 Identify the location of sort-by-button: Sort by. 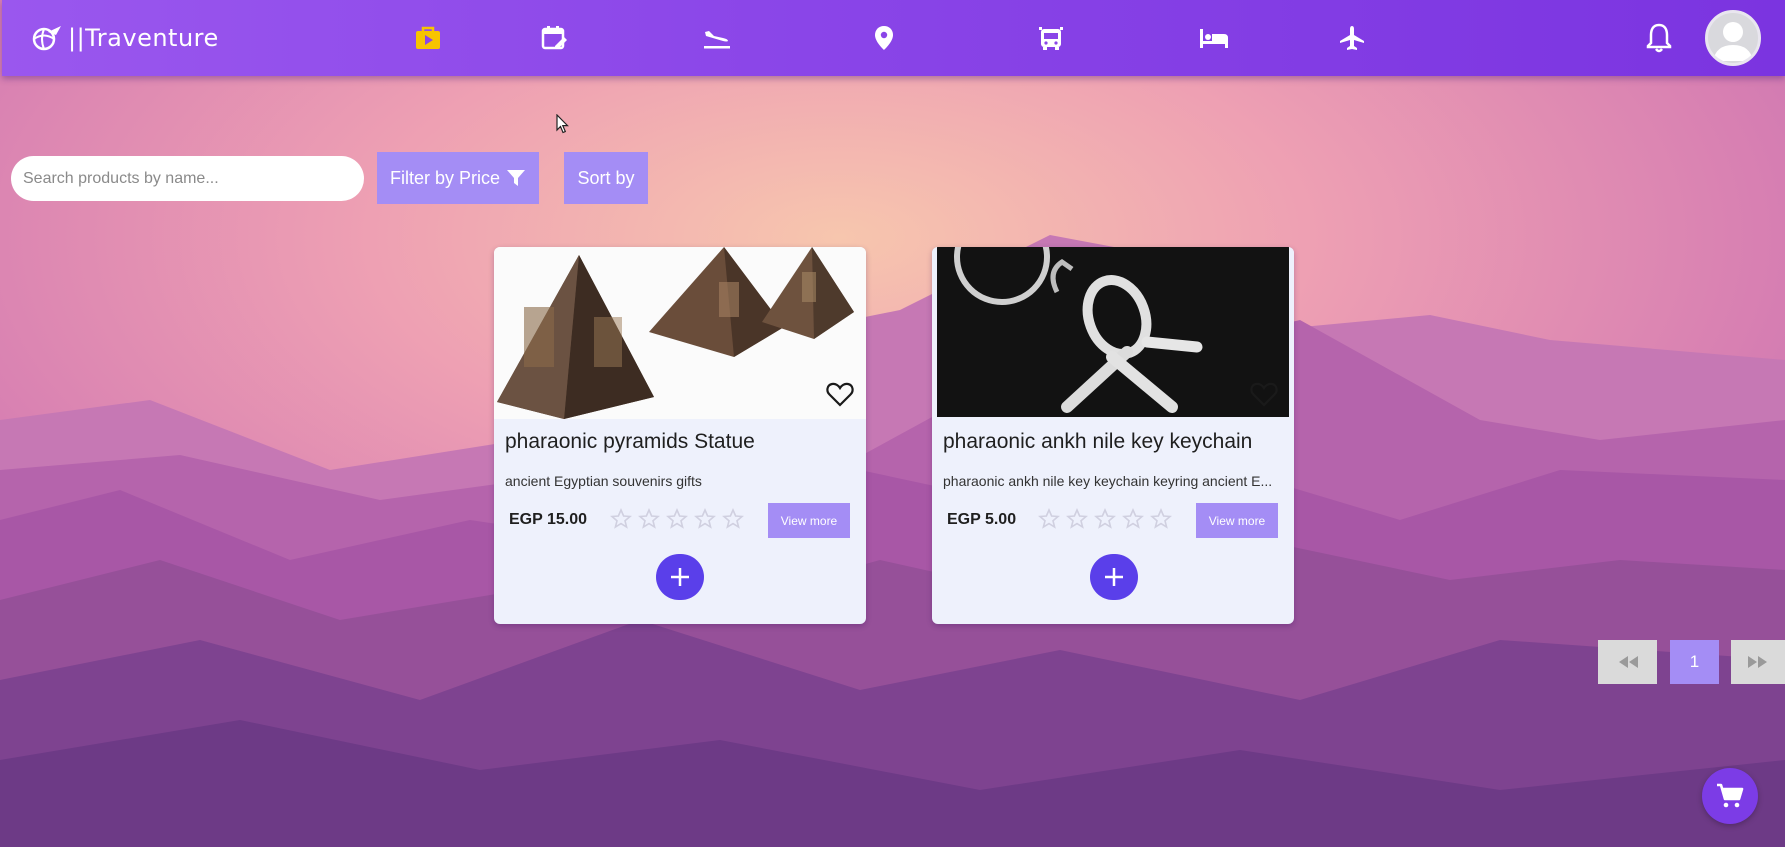
(606, 178).